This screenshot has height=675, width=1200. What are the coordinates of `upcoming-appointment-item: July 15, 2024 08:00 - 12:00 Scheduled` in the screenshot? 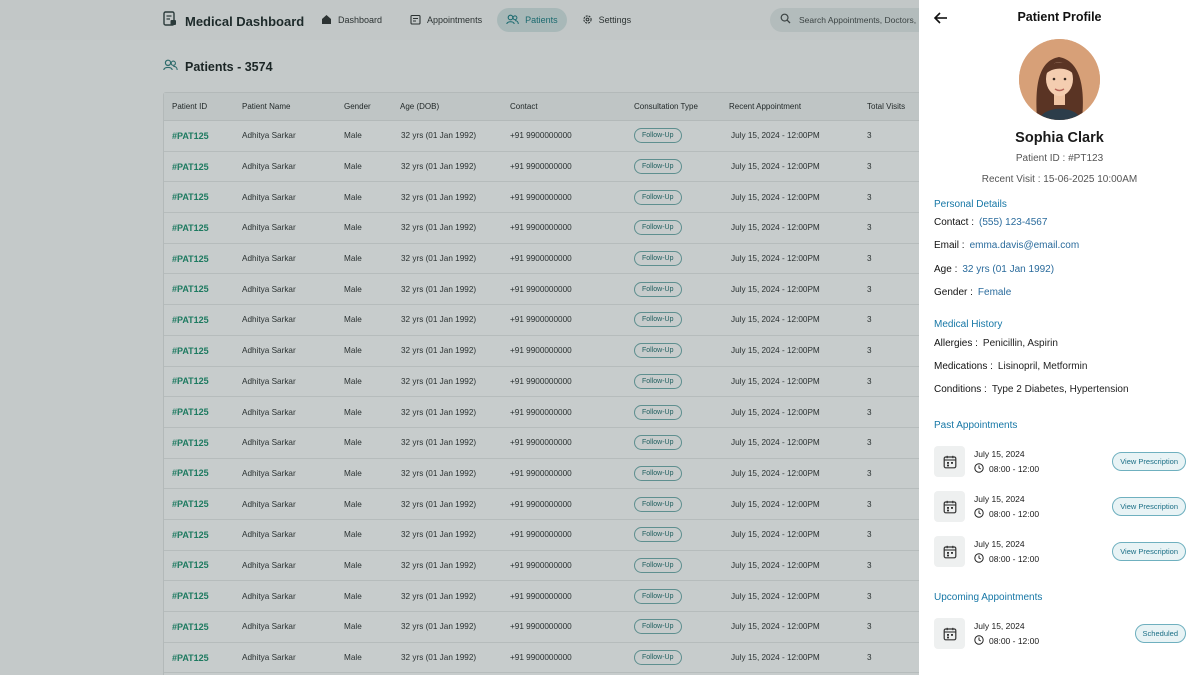 It's located at (1060, 634).